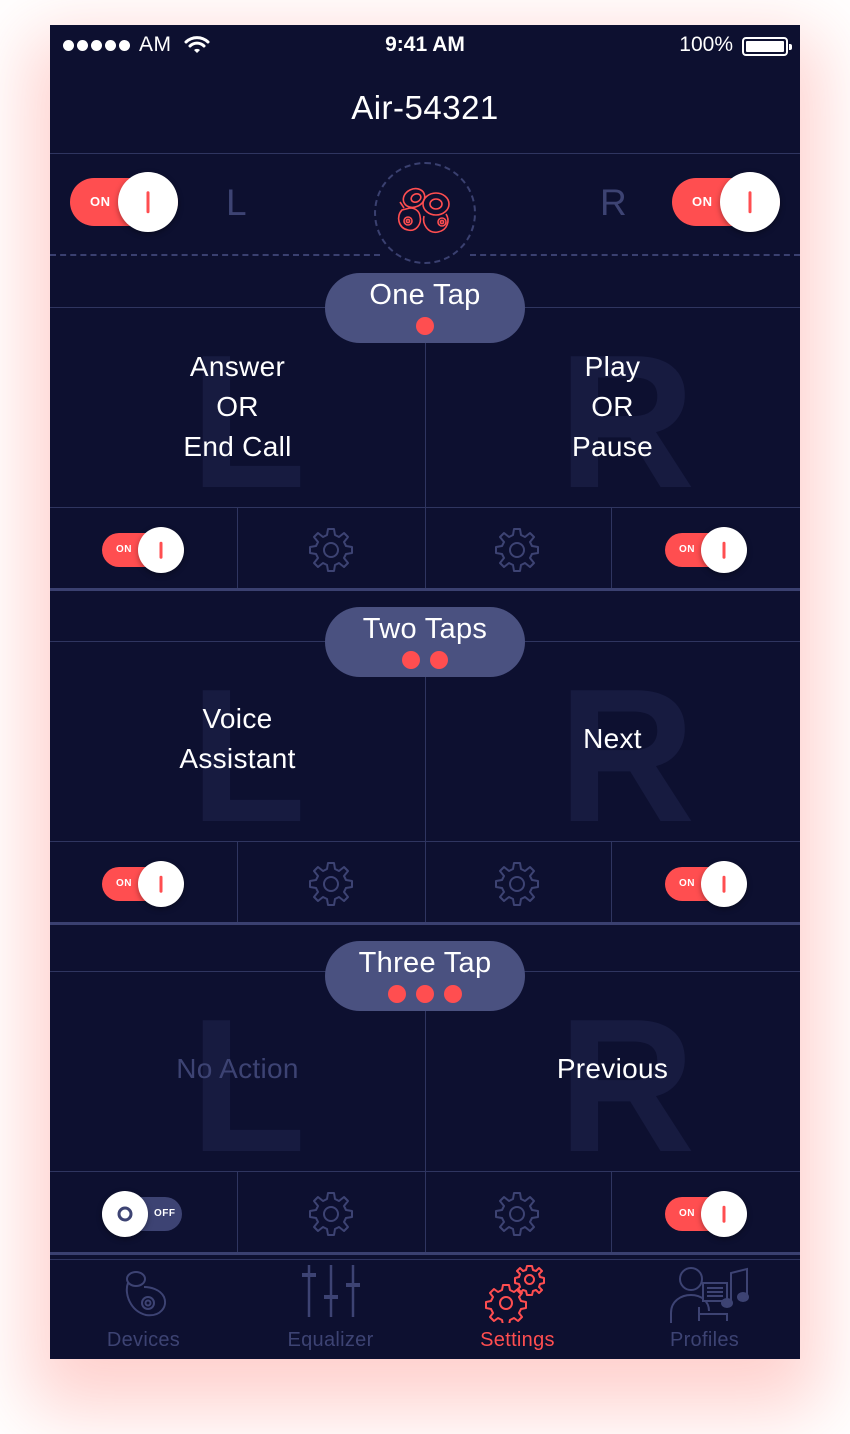 The width and height of the screenshot is (850, 1434). Describe the element at coordinates (236, 202) in the screenshot. I see `left-label: L` at that location.